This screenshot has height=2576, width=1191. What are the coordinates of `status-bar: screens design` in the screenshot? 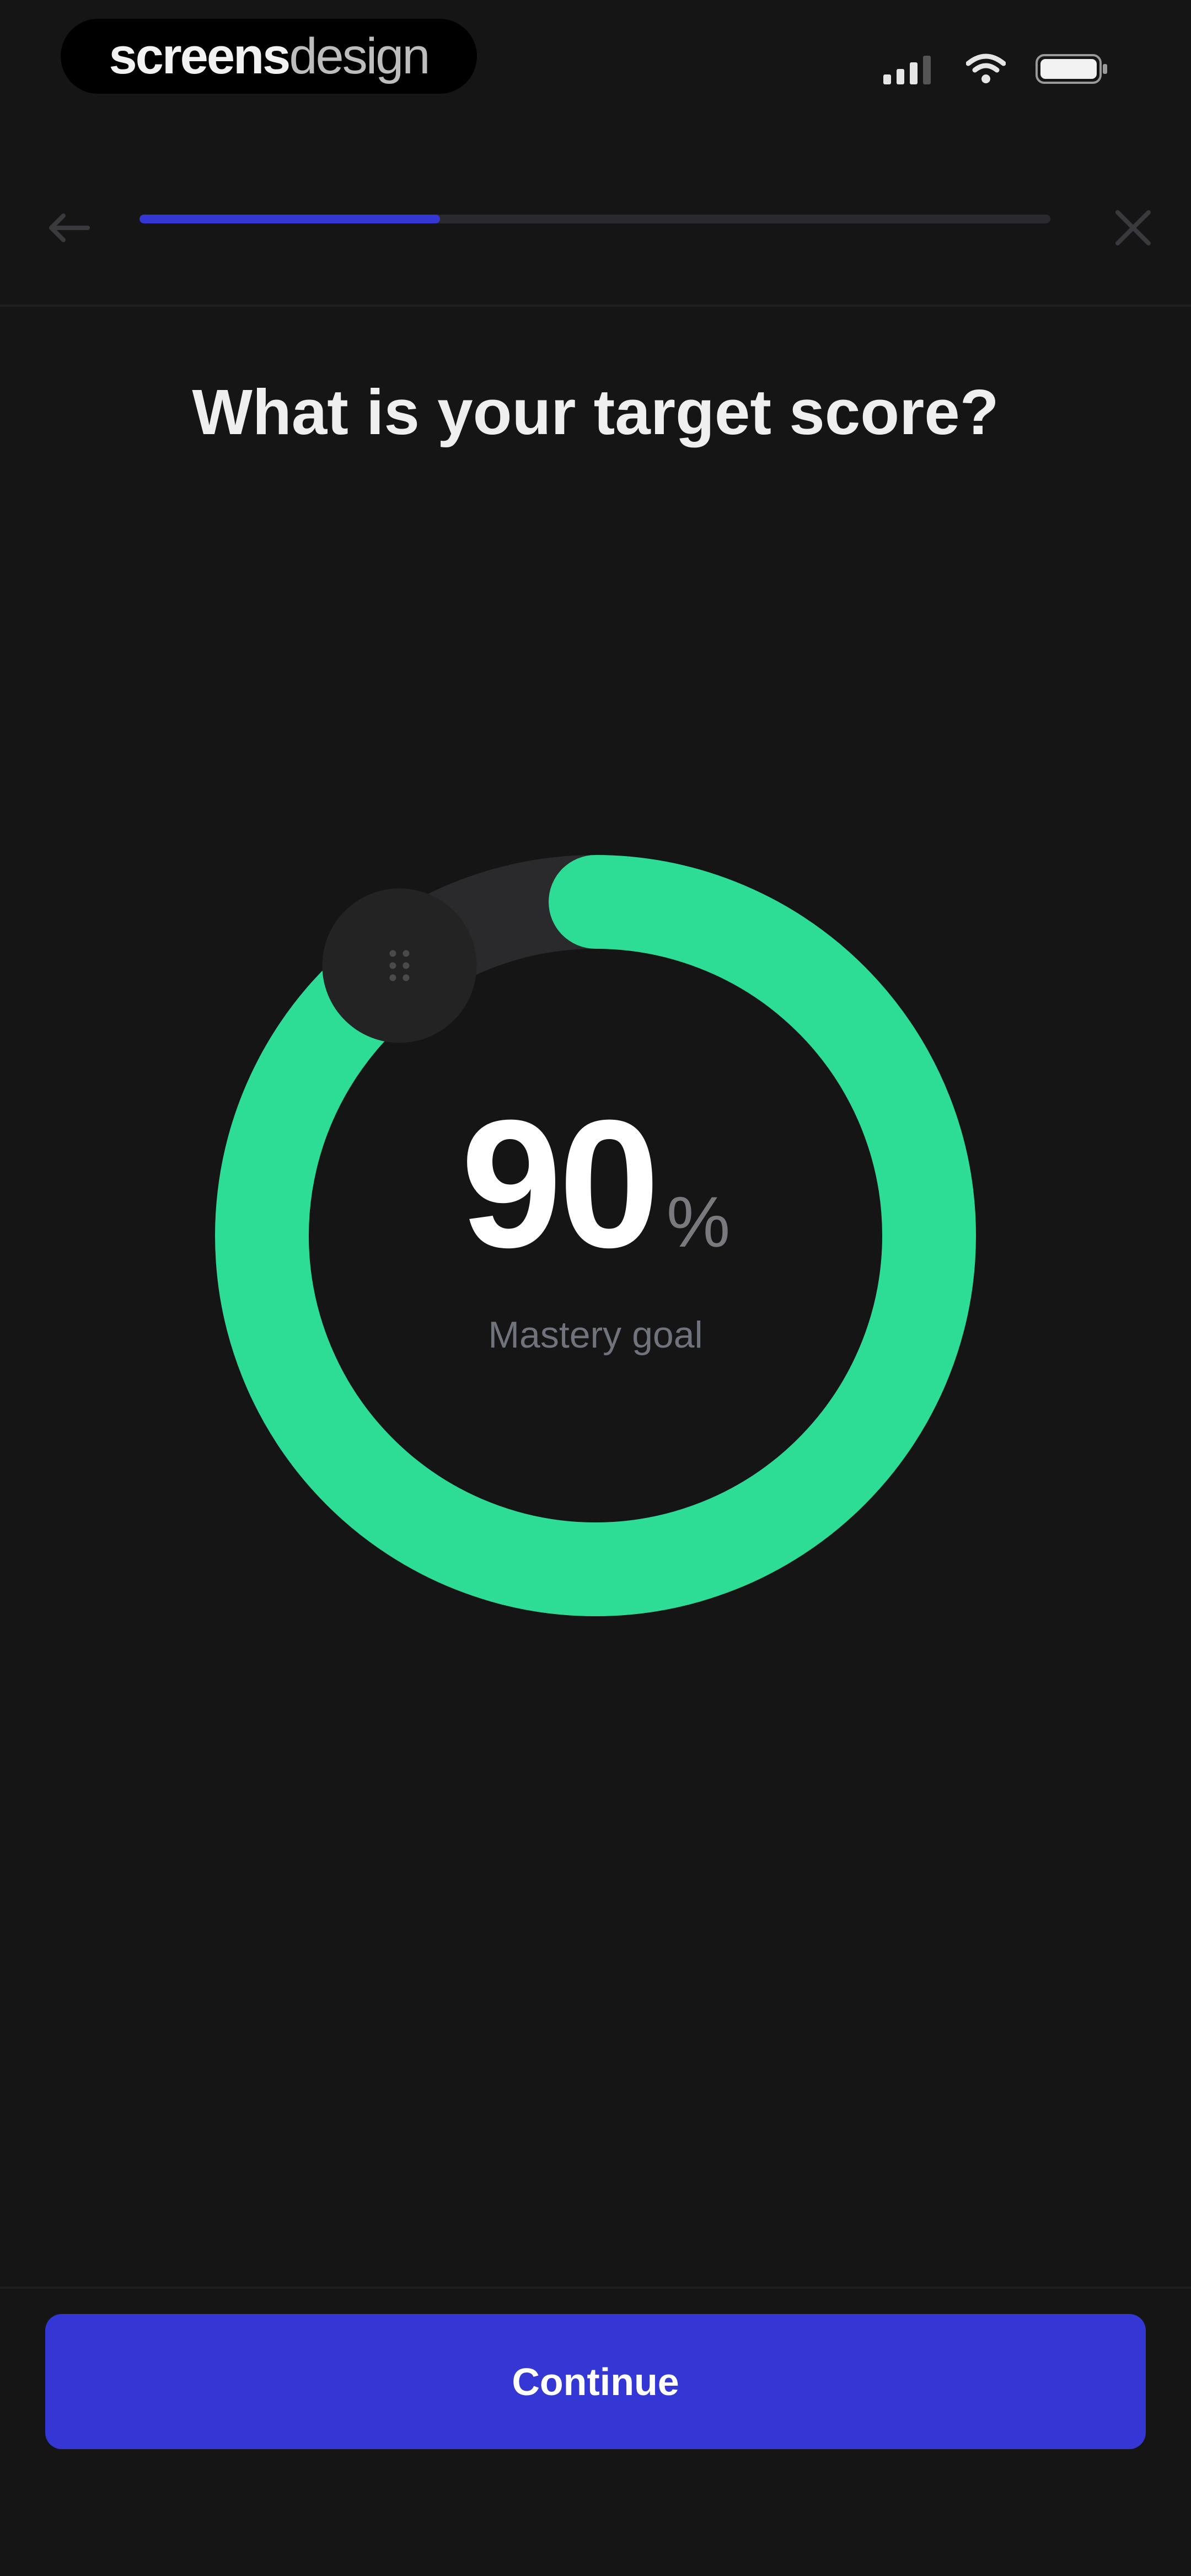 It's located at (595, 63).